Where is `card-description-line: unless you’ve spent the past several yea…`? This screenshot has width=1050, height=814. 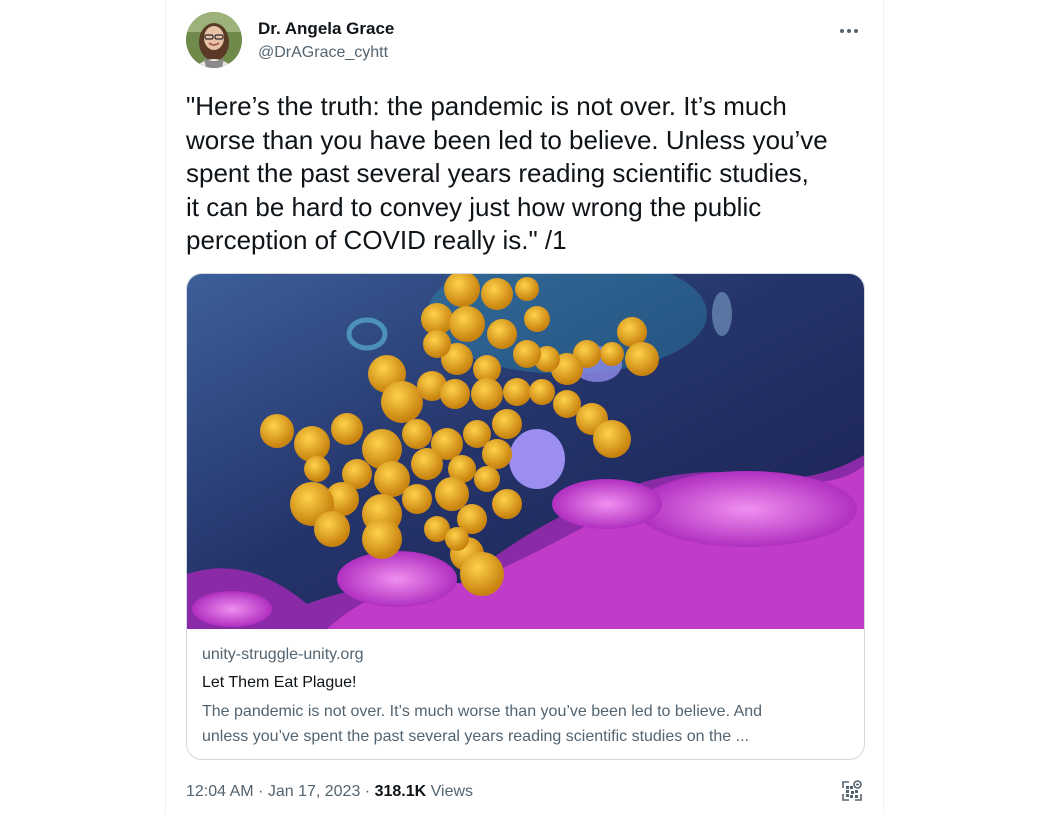 card-description-line: unless you’ve spent the past several yea… is located at coordinates (475, 736).